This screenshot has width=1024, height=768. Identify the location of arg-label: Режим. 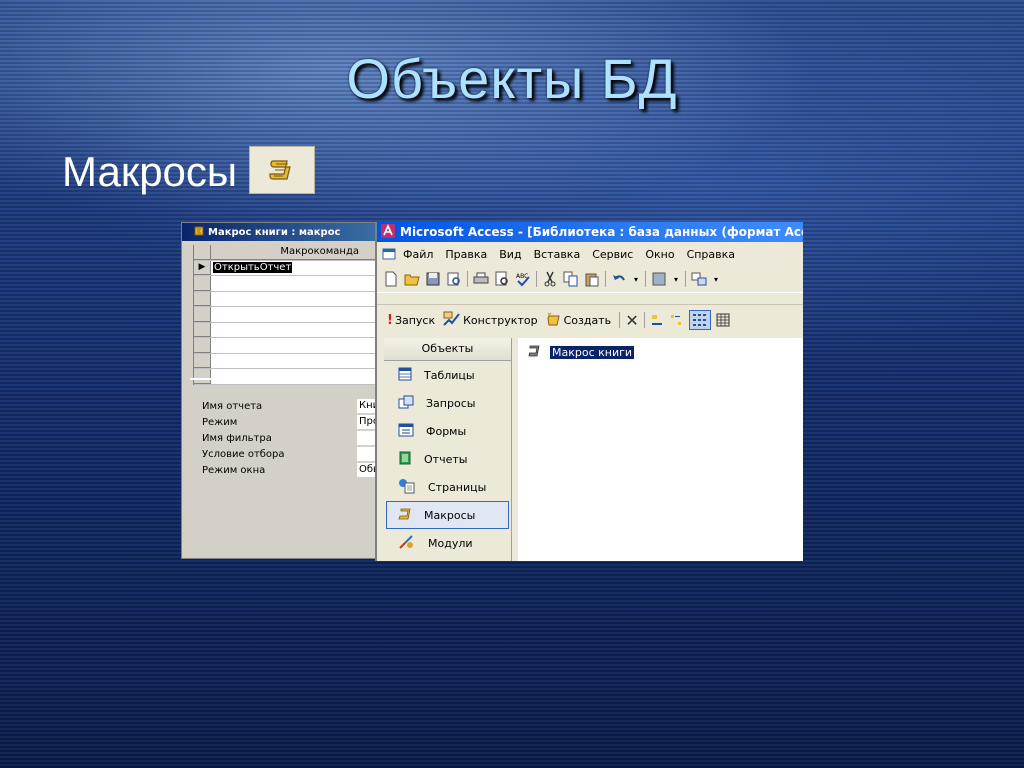
(220, 422).